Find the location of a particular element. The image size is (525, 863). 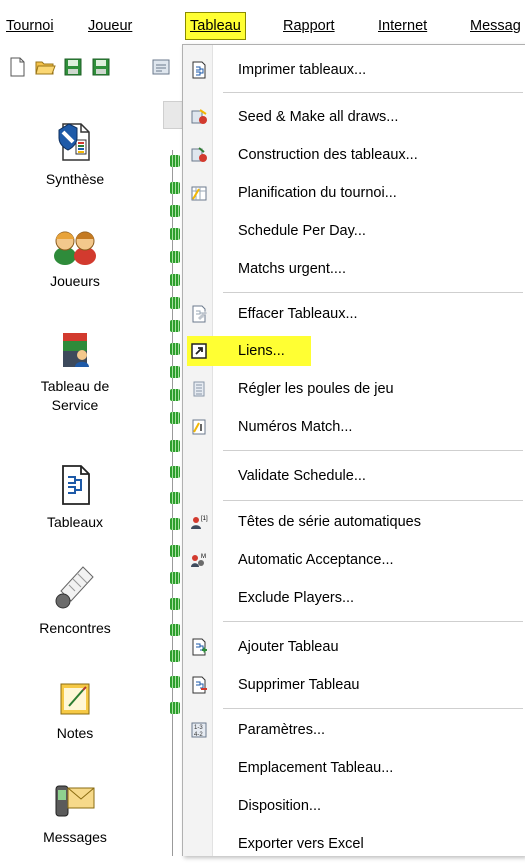

svg-text: [1] is located at coordinates (204, 519).